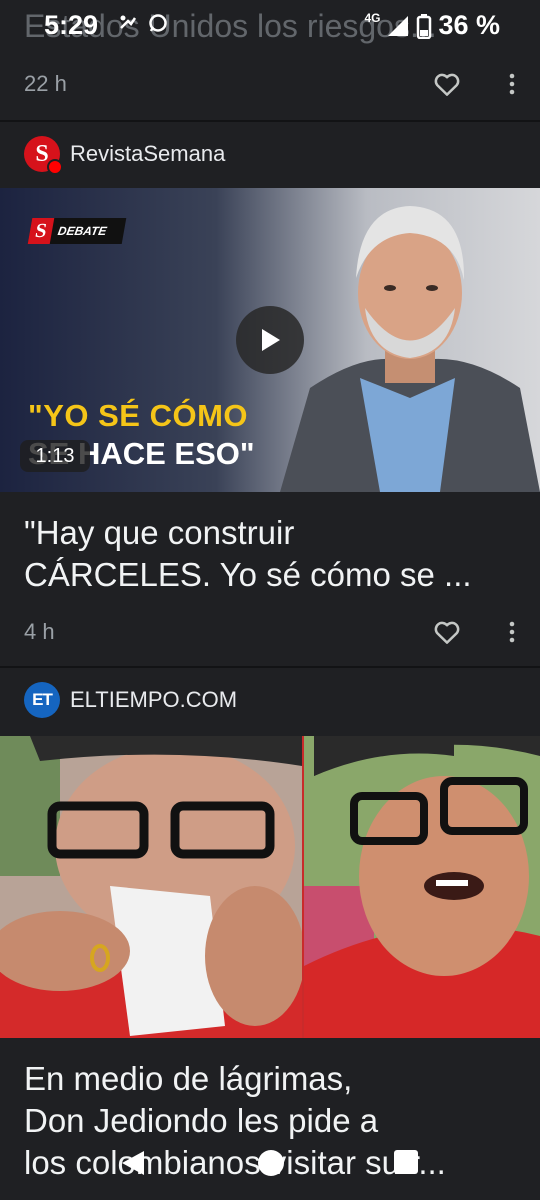 Image resolution: width=540 pixels, height=1200 pixels. What do you see at coordinates (39, 631) in the screenshot?
I see `card1-time: 4 h` at bounding box center [39, 631].